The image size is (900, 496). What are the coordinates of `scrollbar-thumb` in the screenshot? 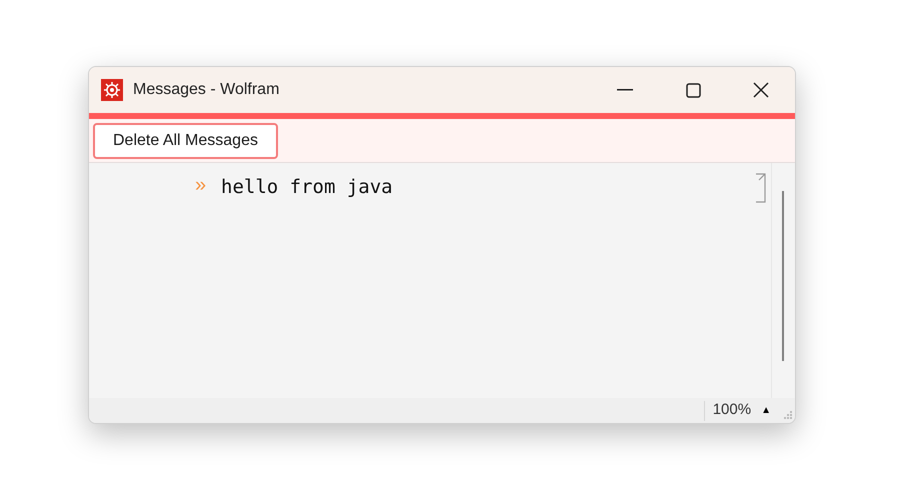 It's located at (783, 276).